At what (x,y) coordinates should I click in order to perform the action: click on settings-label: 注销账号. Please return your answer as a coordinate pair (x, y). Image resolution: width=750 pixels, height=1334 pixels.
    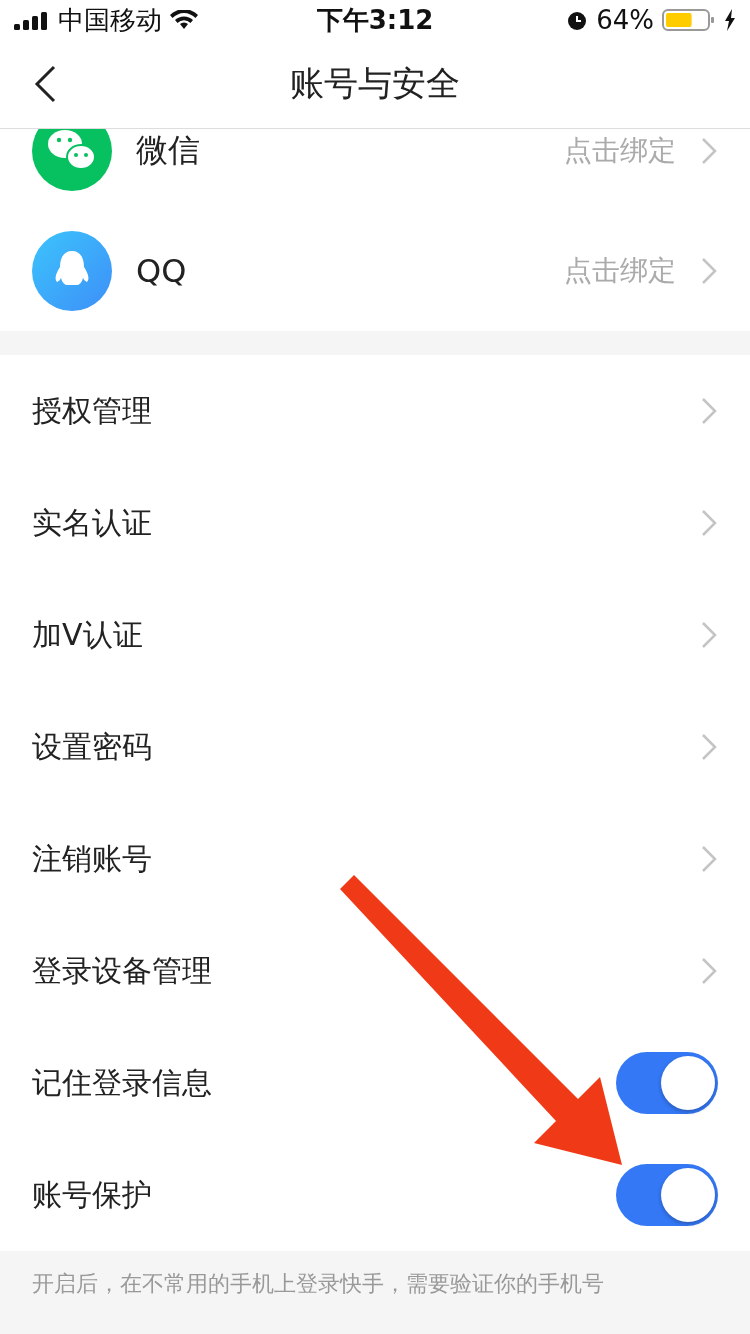
    Looking at the image, I should click on (92, 858).